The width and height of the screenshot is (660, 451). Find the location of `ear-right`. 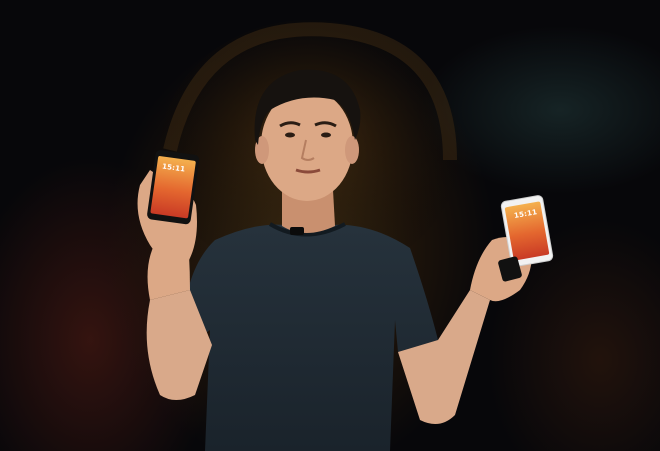

ear-right is located at coordinates (352, 150).